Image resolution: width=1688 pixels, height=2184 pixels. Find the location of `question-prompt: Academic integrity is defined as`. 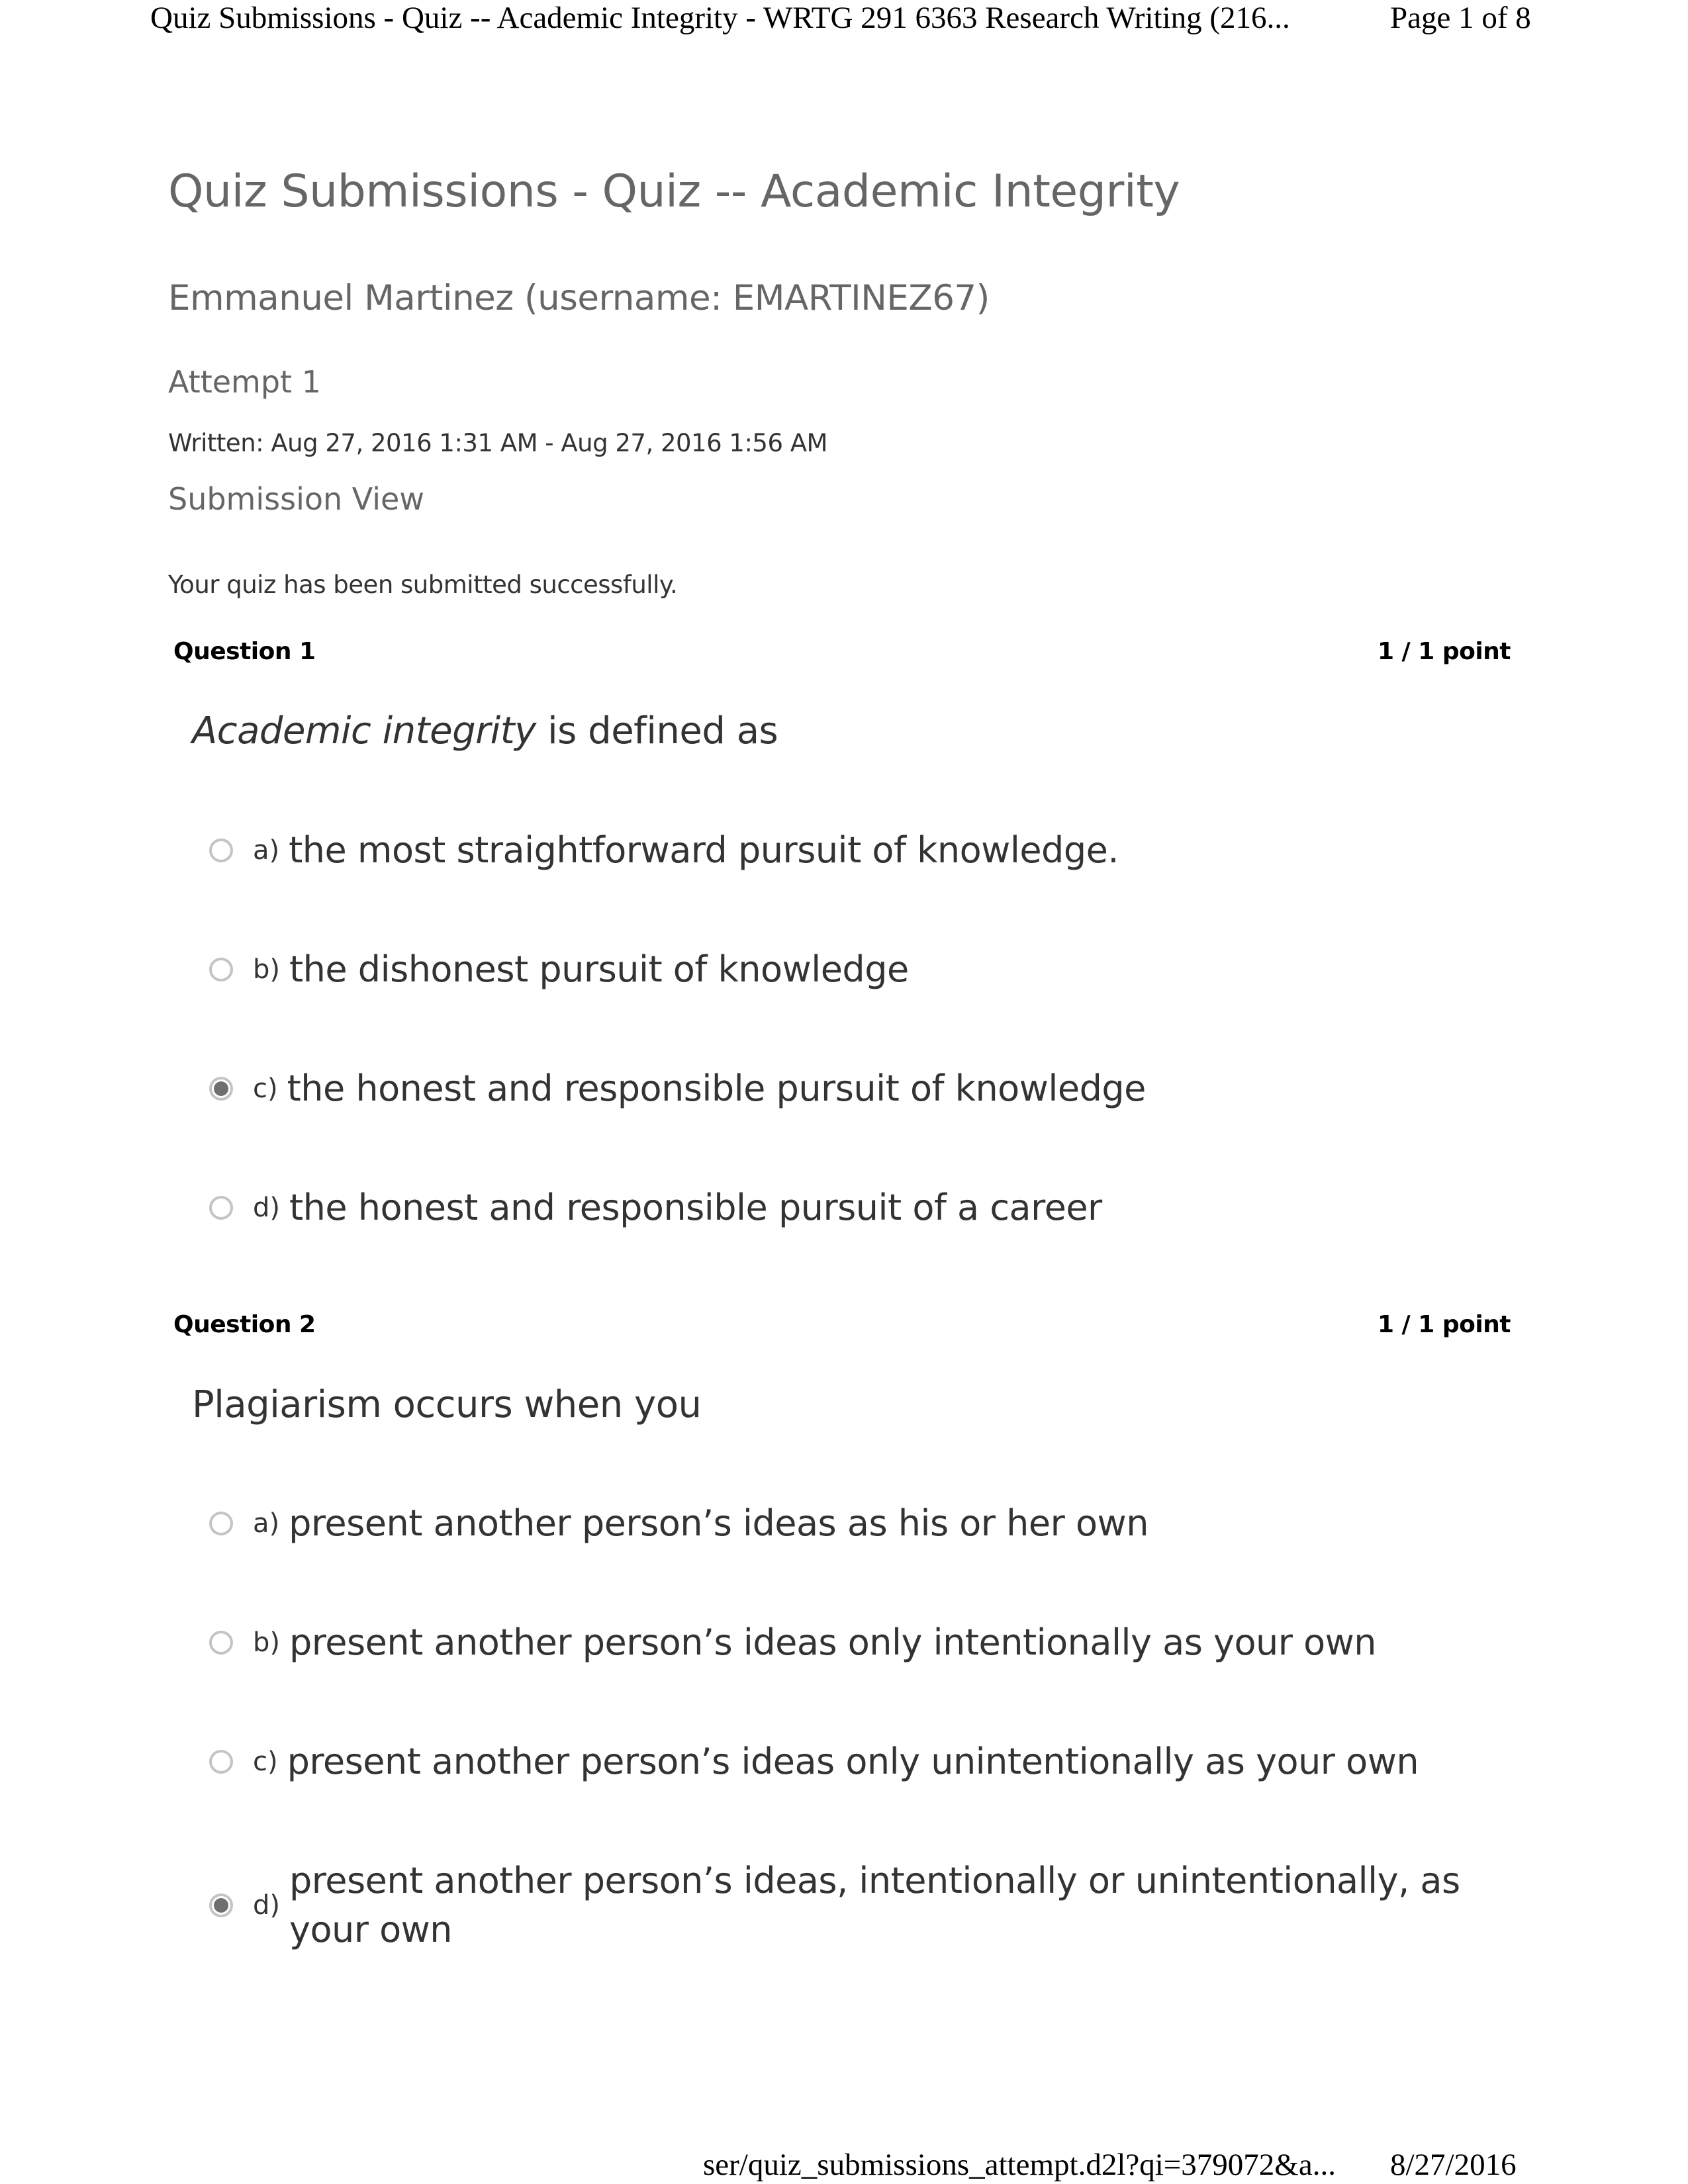

question-prompt: Academic integrity is defined as is located at coordinates (485, 731).